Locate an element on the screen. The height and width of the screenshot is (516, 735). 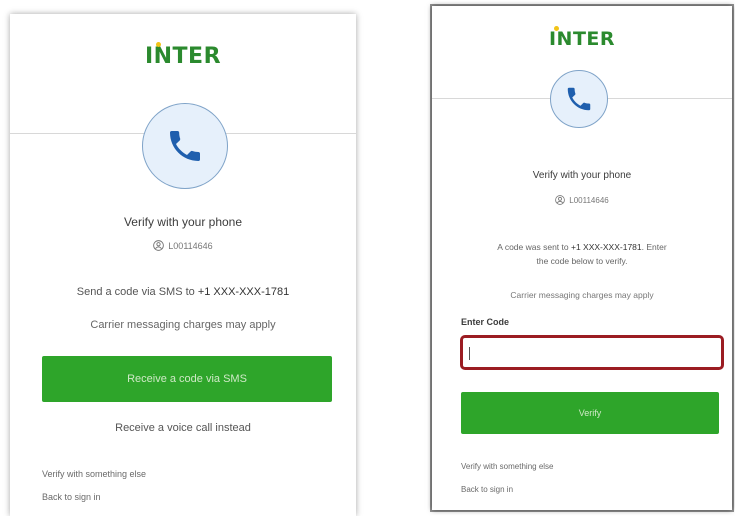
receive-sms-button-label: Receive a code via SMS is located at coordinates (187, 379).